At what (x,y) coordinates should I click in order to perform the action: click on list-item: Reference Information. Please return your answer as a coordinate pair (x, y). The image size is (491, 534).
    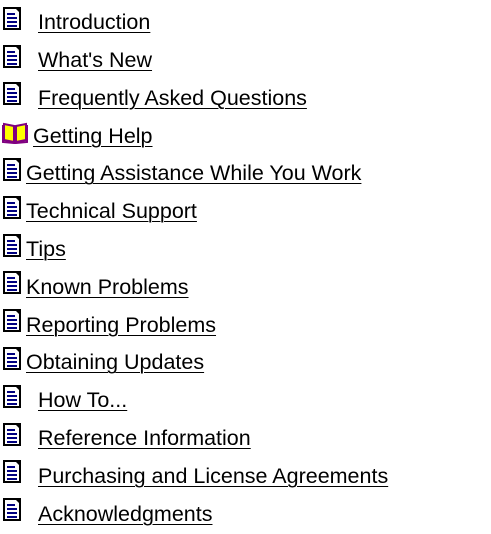
    Looking at the image, I should click on (195, 439).